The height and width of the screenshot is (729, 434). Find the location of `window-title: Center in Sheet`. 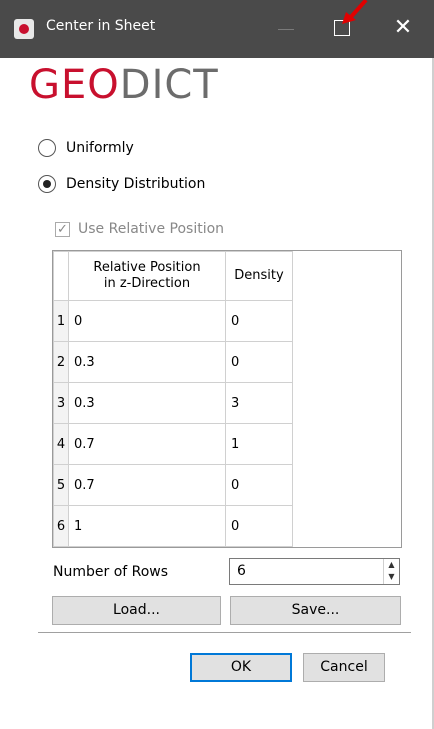

window-title: Center in Sheet is located at coordinates (101, 26).